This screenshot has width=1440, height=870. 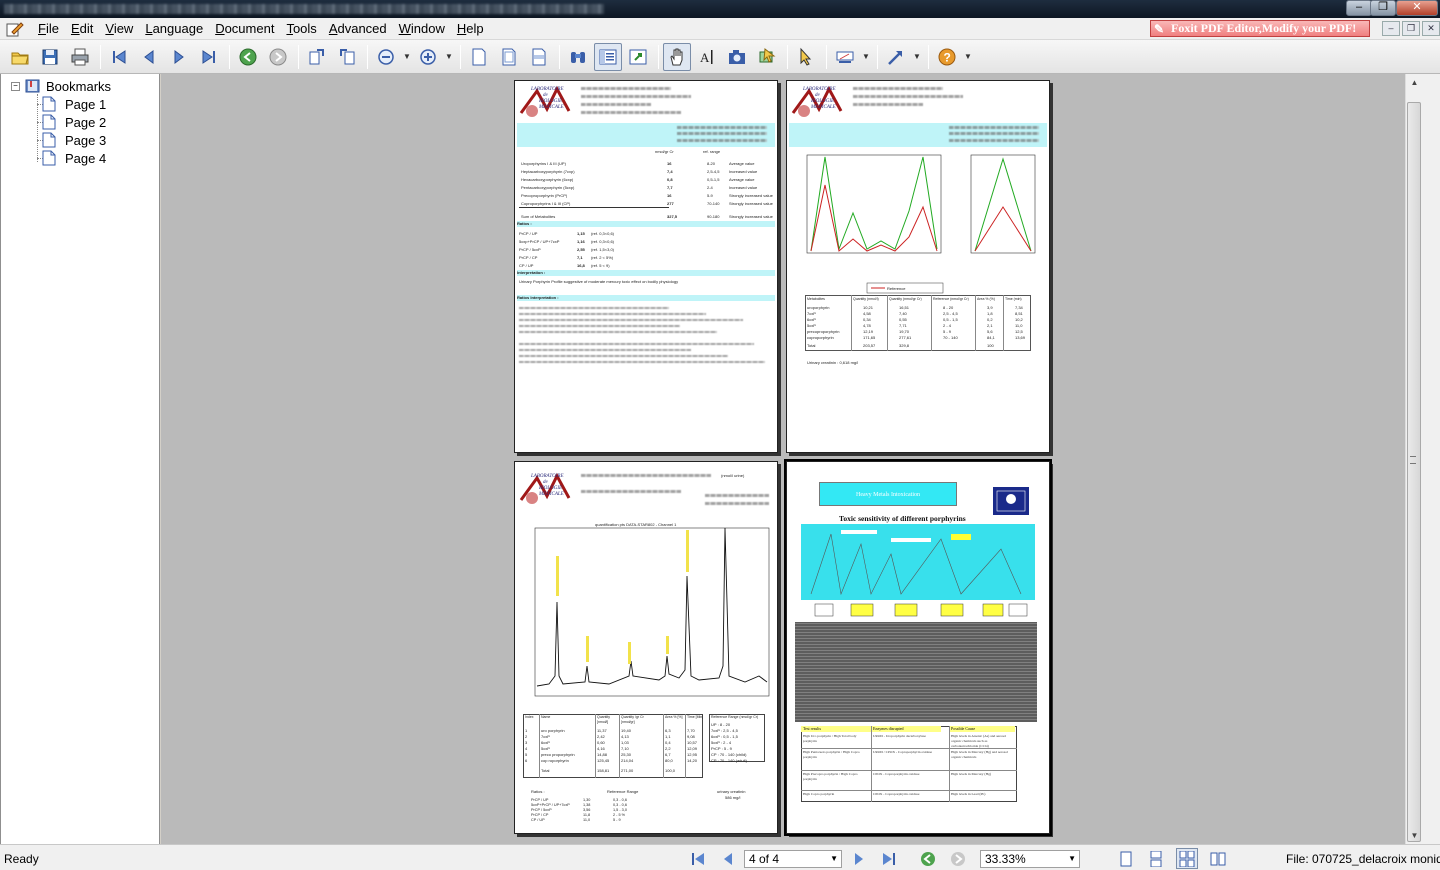 I want to click on menu-view: View, so click(x=119, y=28).